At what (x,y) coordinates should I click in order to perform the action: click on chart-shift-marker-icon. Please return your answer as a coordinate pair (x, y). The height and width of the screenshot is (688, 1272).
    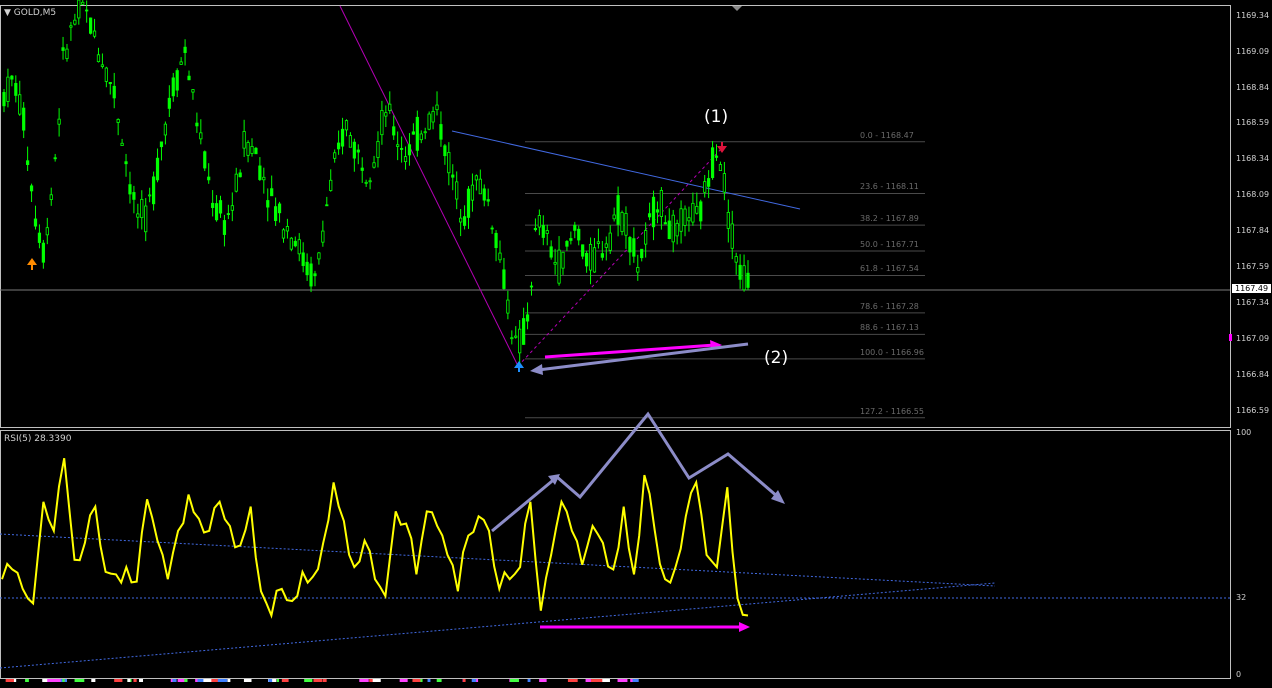
    Looking at the image, I should click on (737, 8).